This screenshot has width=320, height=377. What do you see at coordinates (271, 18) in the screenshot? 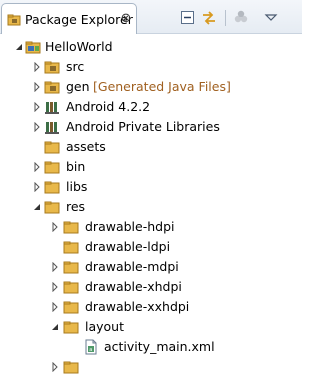
I see `view-menu-icon` at bounding box center [271, 18].